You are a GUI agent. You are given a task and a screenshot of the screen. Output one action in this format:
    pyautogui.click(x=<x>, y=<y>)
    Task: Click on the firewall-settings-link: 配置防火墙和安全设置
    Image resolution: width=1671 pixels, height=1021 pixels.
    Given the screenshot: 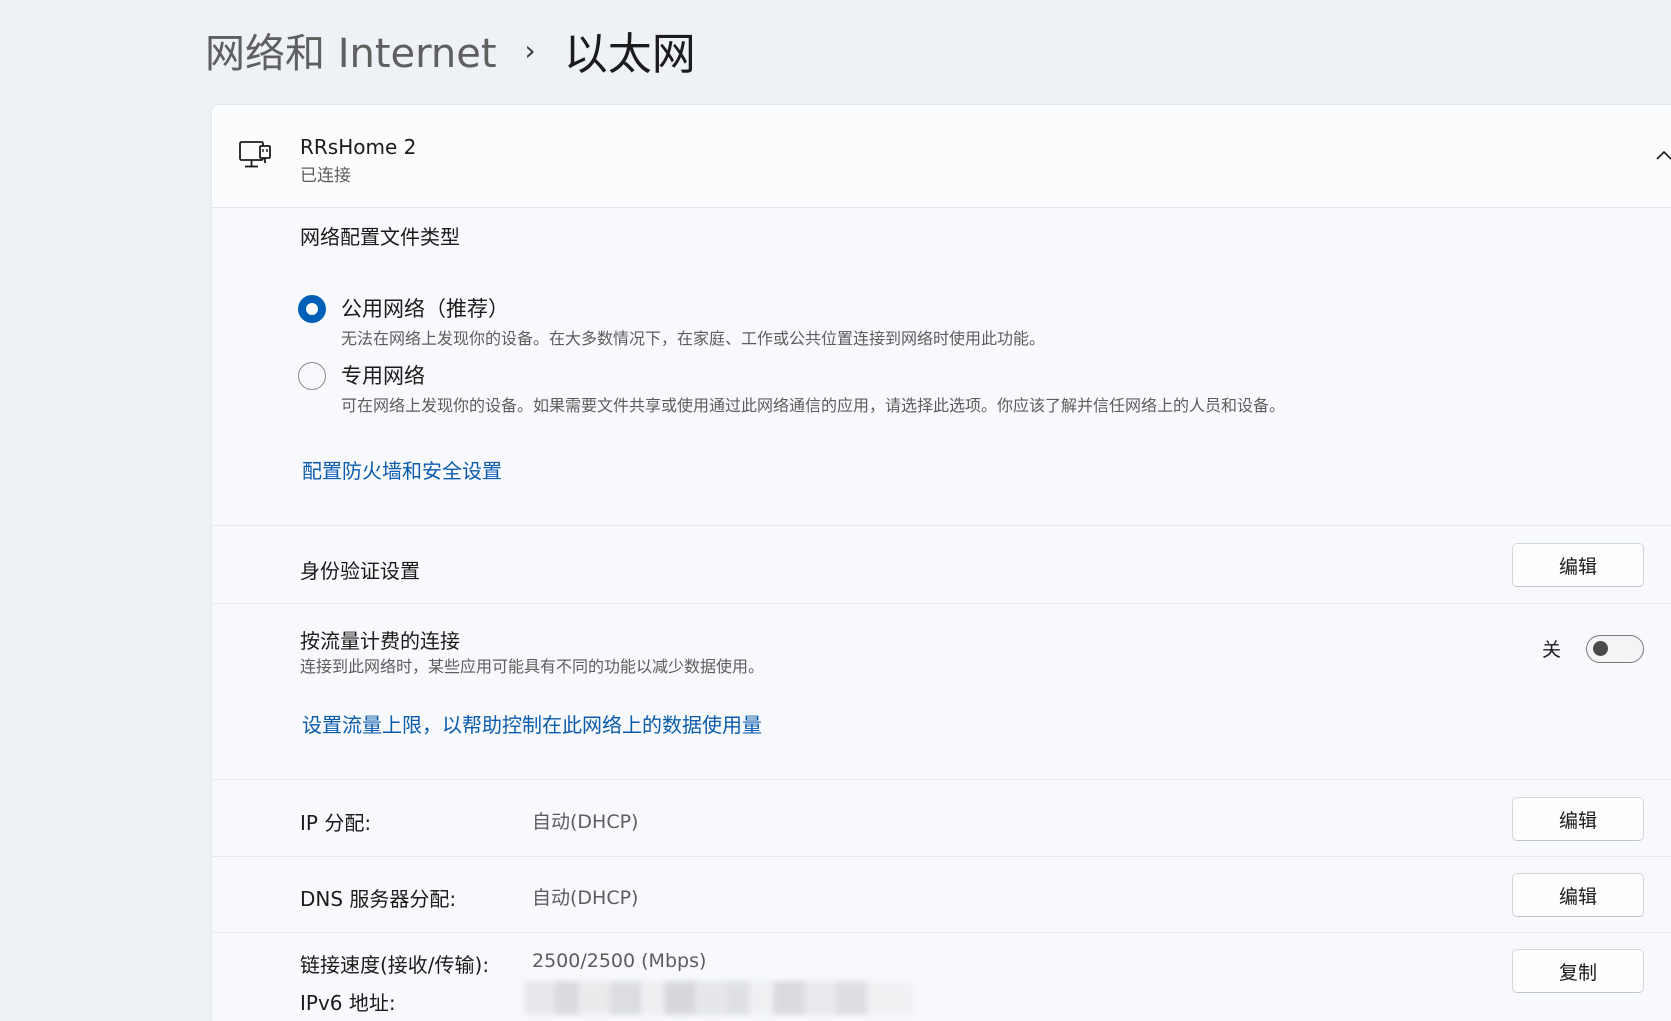 What is the action you would take?
    pyautogui.click(x=402, y=469)
    